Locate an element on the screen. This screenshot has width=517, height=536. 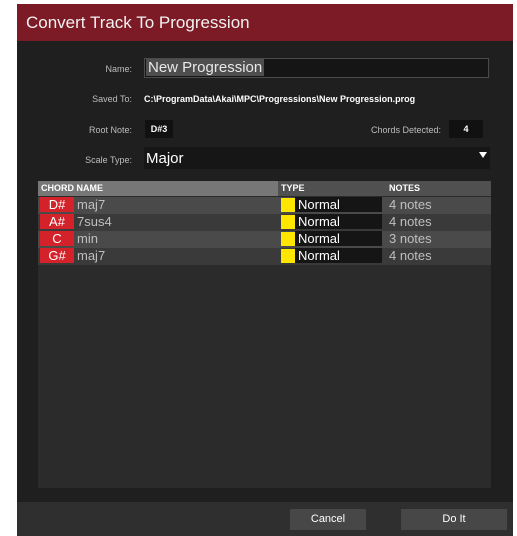
column-header-type: TYPE is located at coordinates (293, 188).